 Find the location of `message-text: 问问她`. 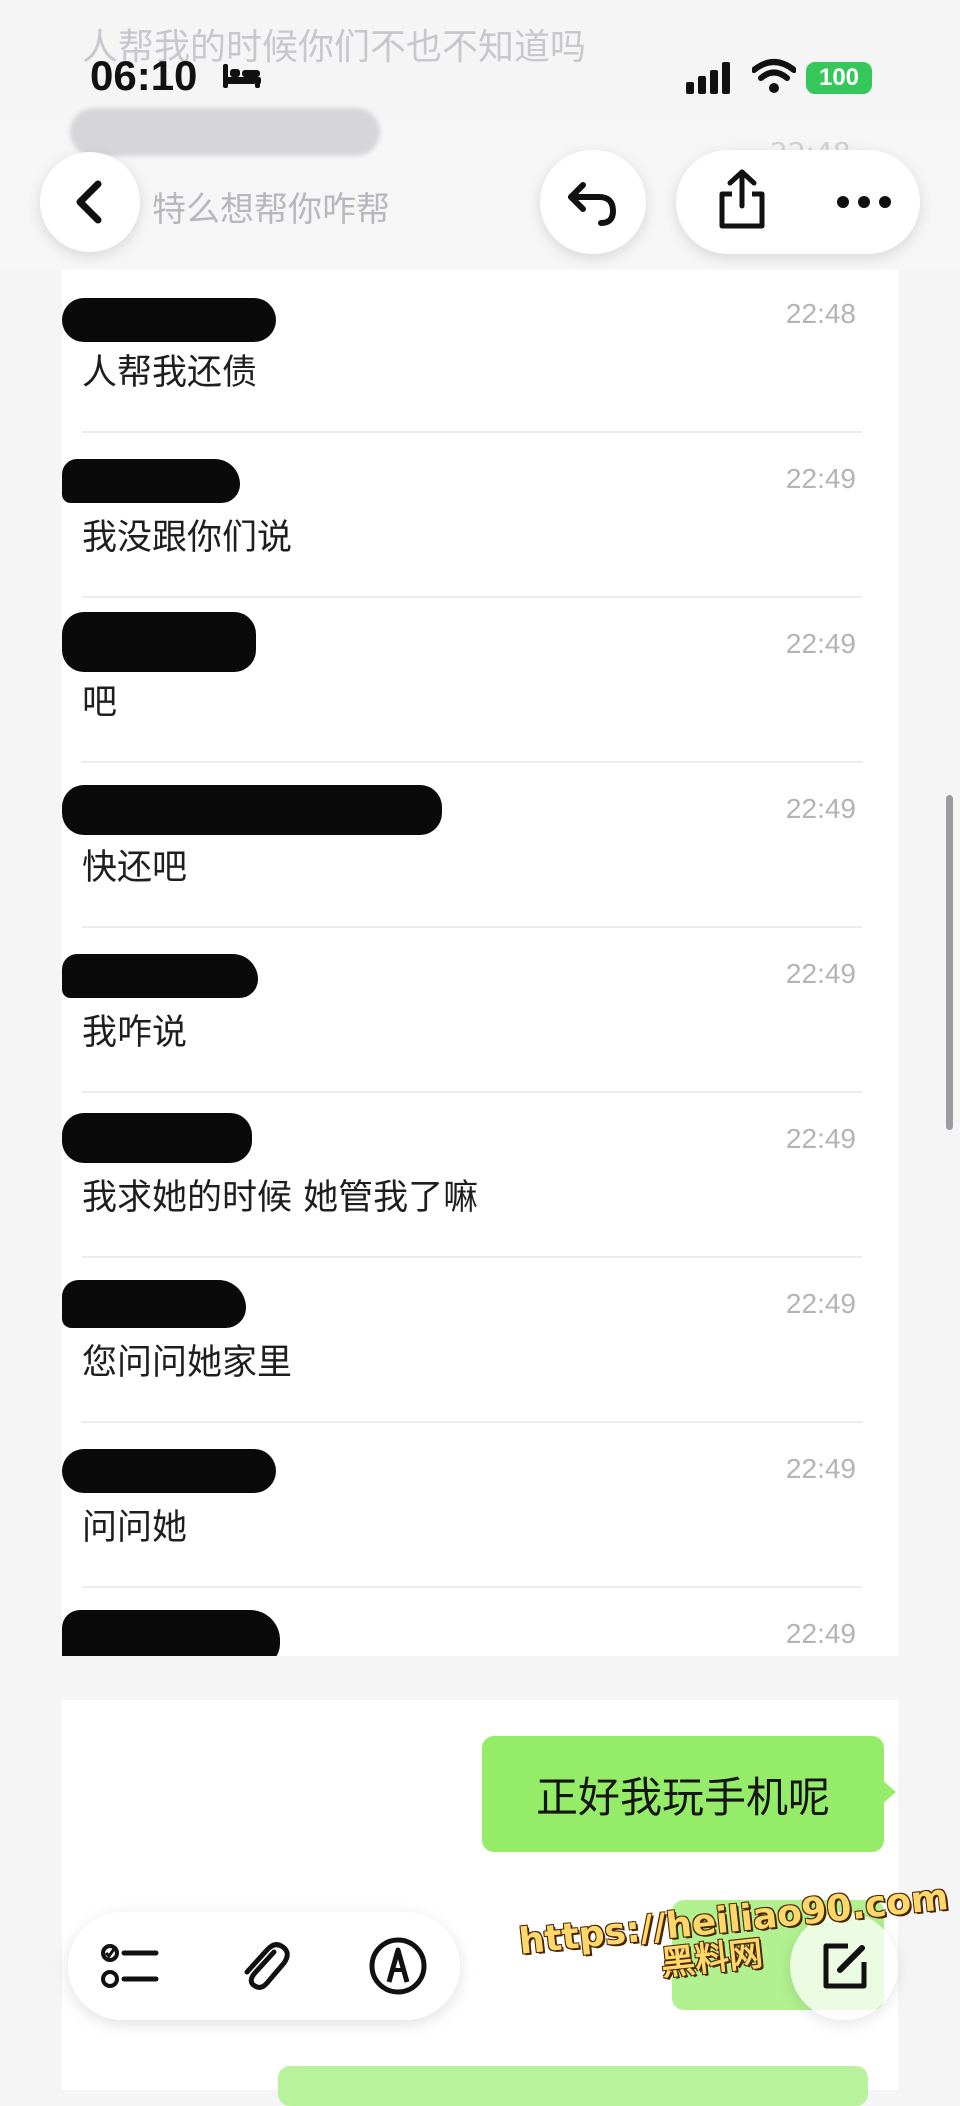

message-text: 问问她 is located at coordinates (135, 1528).